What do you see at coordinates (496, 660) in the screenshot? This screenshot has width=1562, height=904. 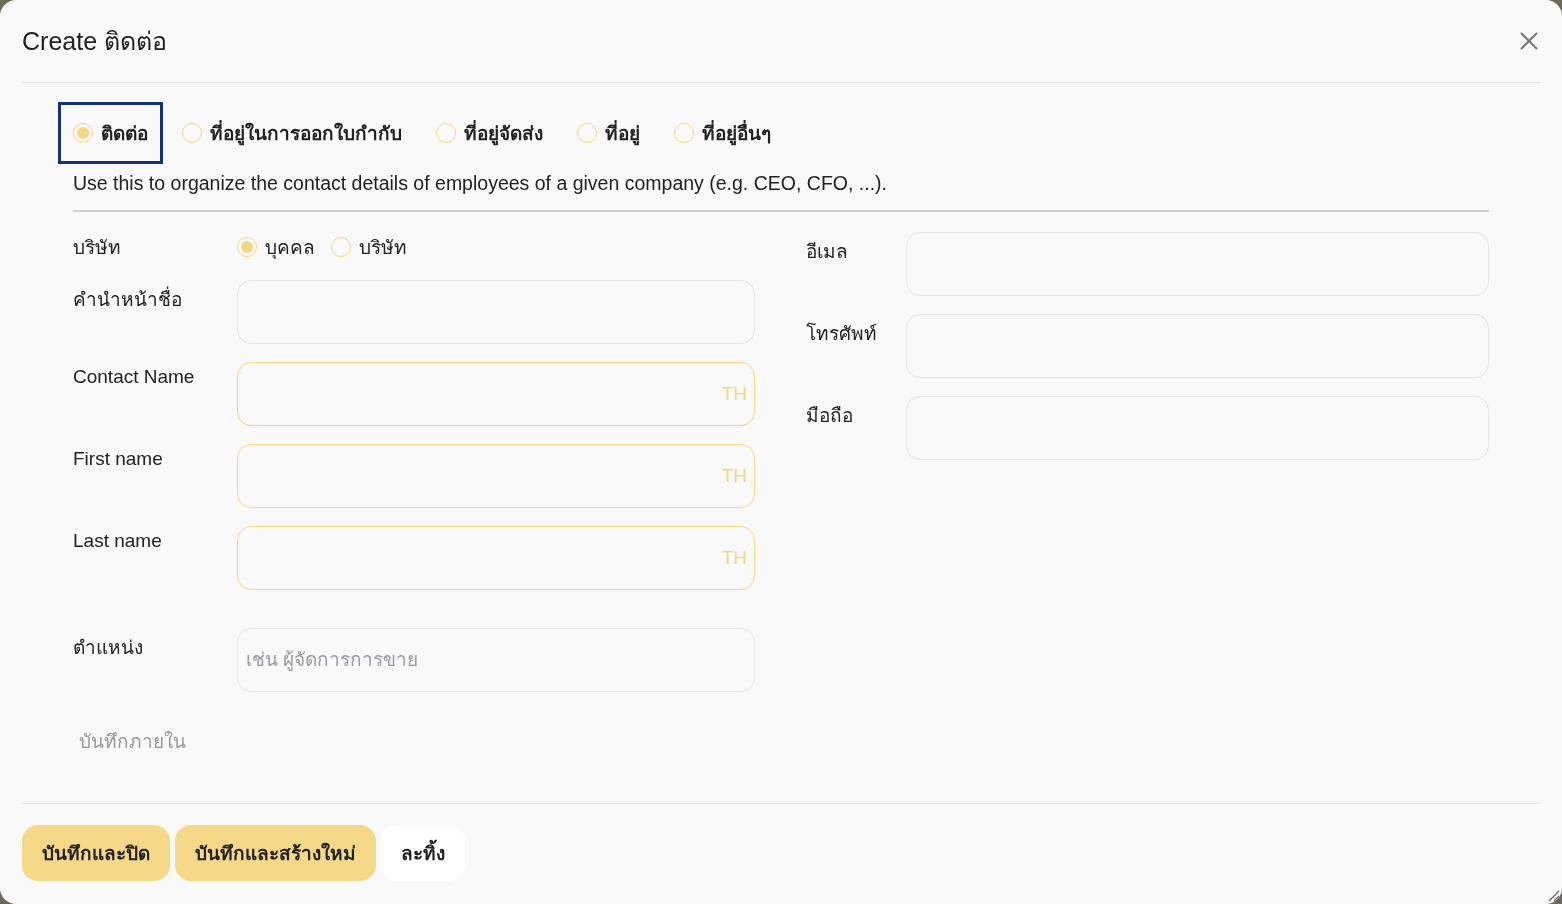 I see `input-field: เช่น ผู้จัดการการขาย` at bounding box center [496, 660].